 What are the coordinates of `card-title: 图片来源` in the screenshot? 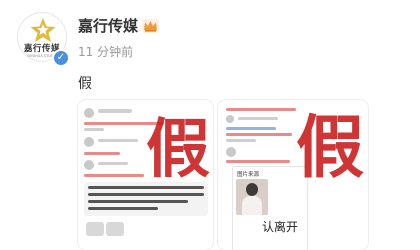 It's located at (248, 175).